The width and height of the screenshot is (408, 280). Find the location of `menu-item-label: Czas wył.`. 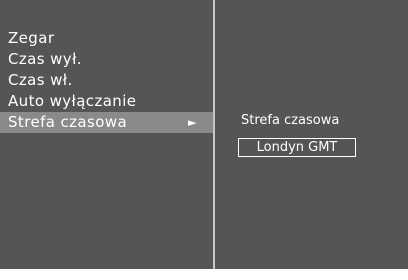

menu-item-label: Czas wył. is located at coordinates (45, 59).